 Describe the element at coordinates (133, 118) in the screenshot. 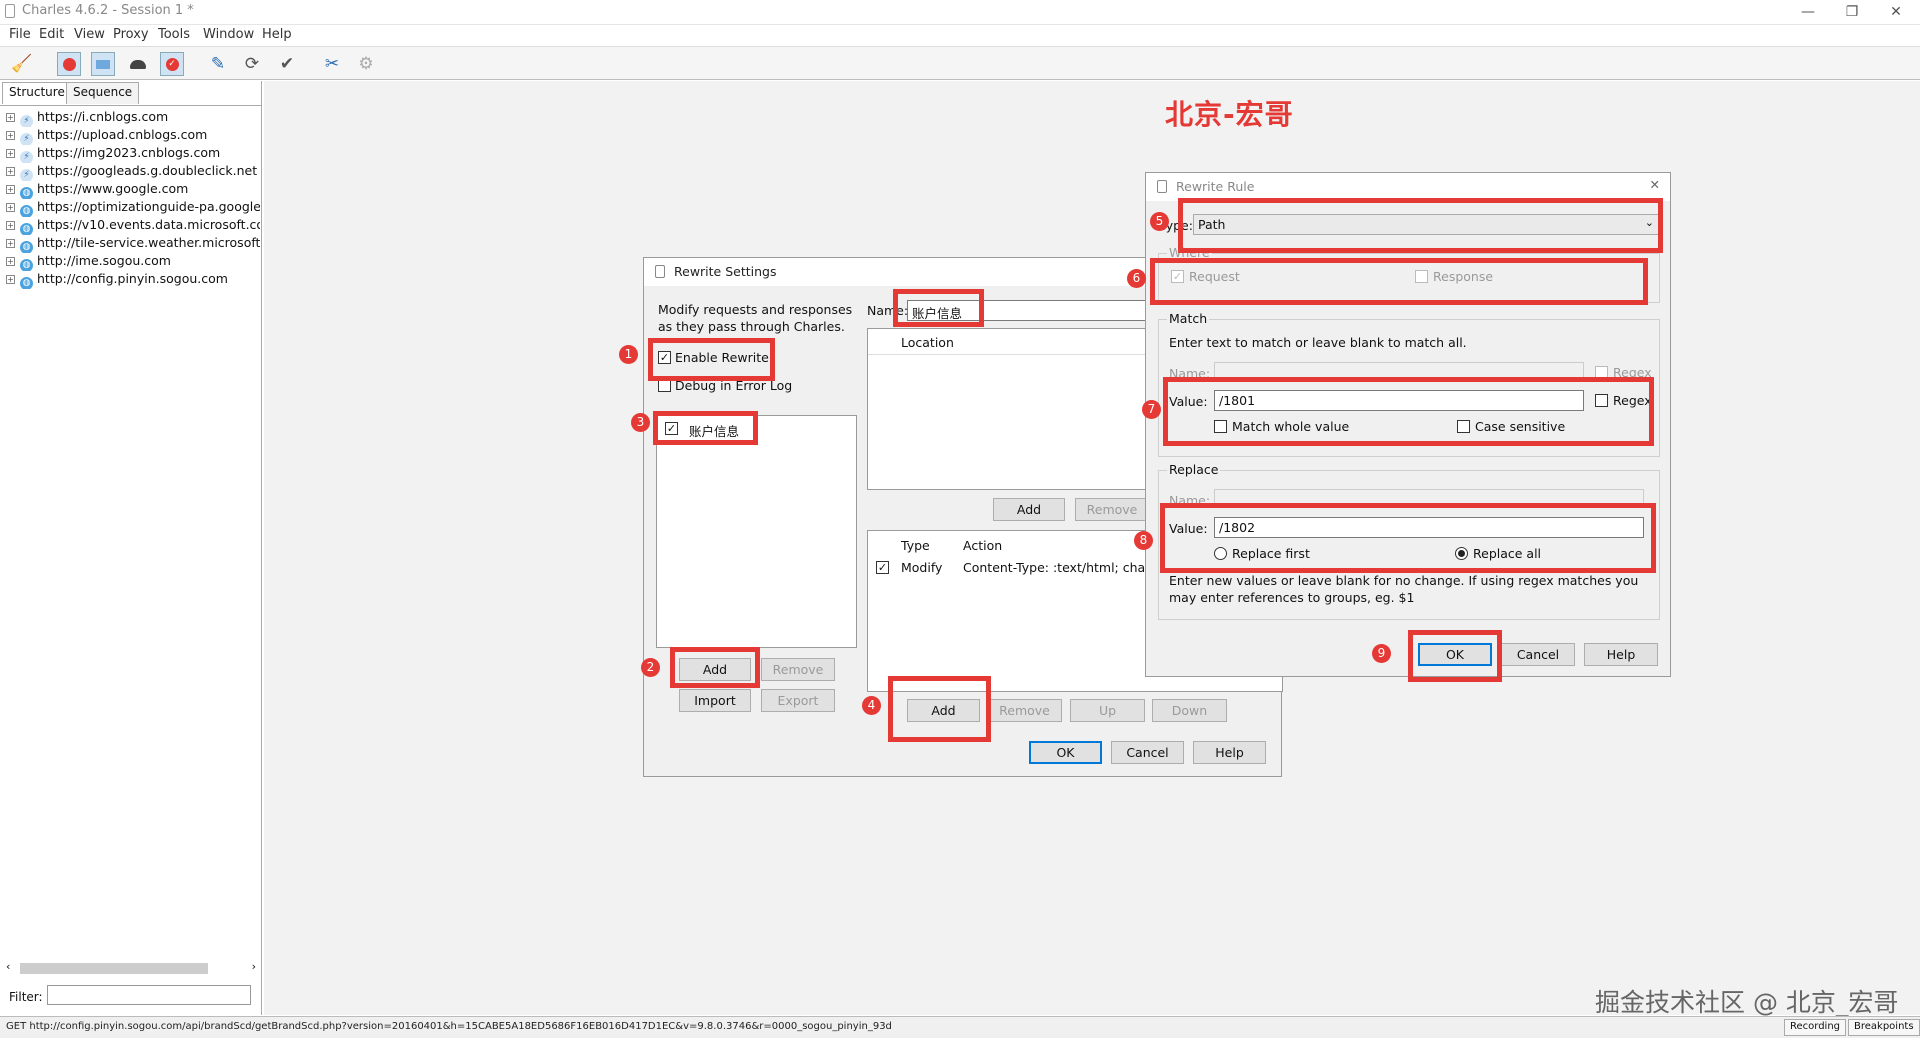

I see `tree-item: + ⚡ https://i.cnblogs.com` at that location.